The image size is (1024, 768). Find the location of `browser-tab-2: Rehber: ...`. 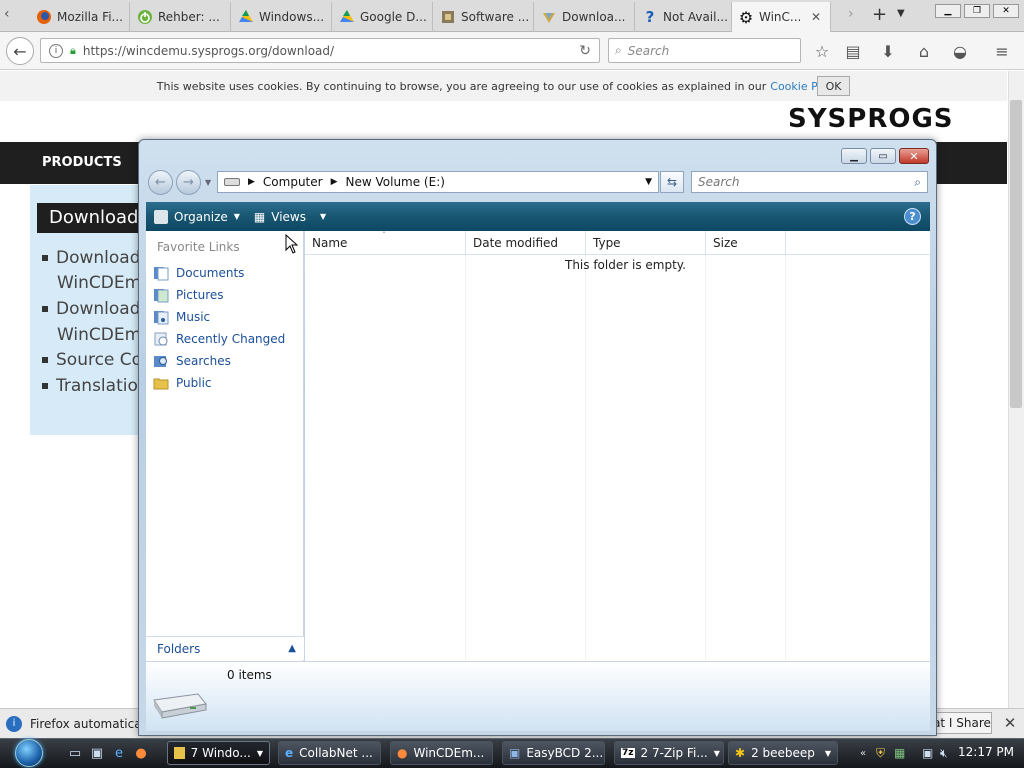

browser-tab-2: Rehber: ... is located at coordinates (181, 17).